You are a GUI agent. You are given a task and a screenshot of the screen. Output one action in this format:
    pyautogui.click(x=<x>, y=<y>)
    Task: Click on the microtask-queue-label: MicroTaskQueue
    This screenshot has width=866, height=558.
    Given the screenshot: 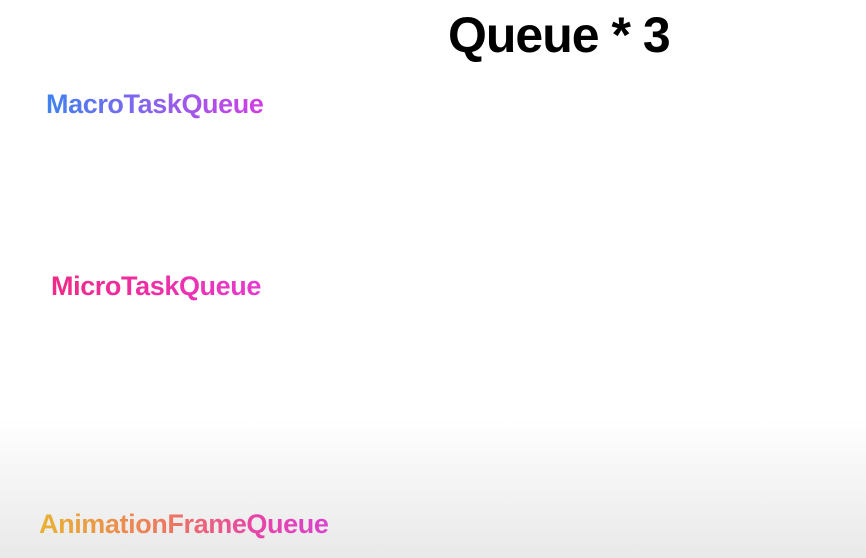 What is the action you would take?
    pyautogui.click(x=156, y=286)
    